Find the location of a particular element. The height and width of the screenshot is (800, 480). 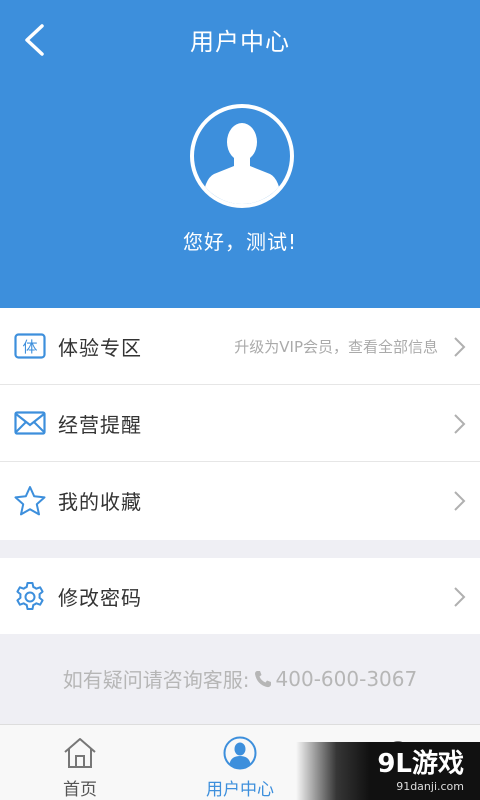

avatar is located at coordinates (242, 156).